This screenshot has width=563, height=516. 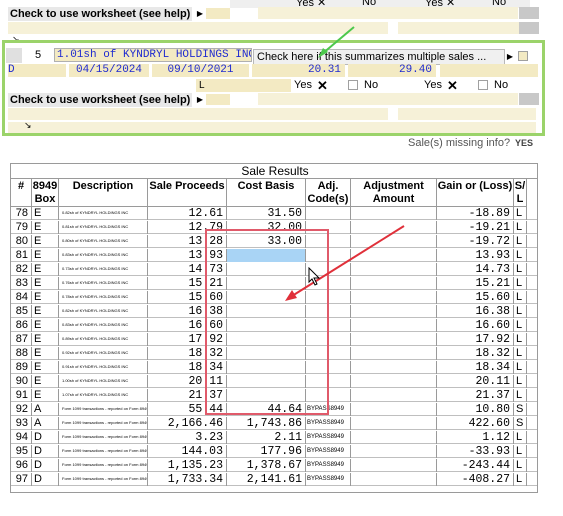 I want to click on row-number-cell: 85, so click(x=21, y=311).